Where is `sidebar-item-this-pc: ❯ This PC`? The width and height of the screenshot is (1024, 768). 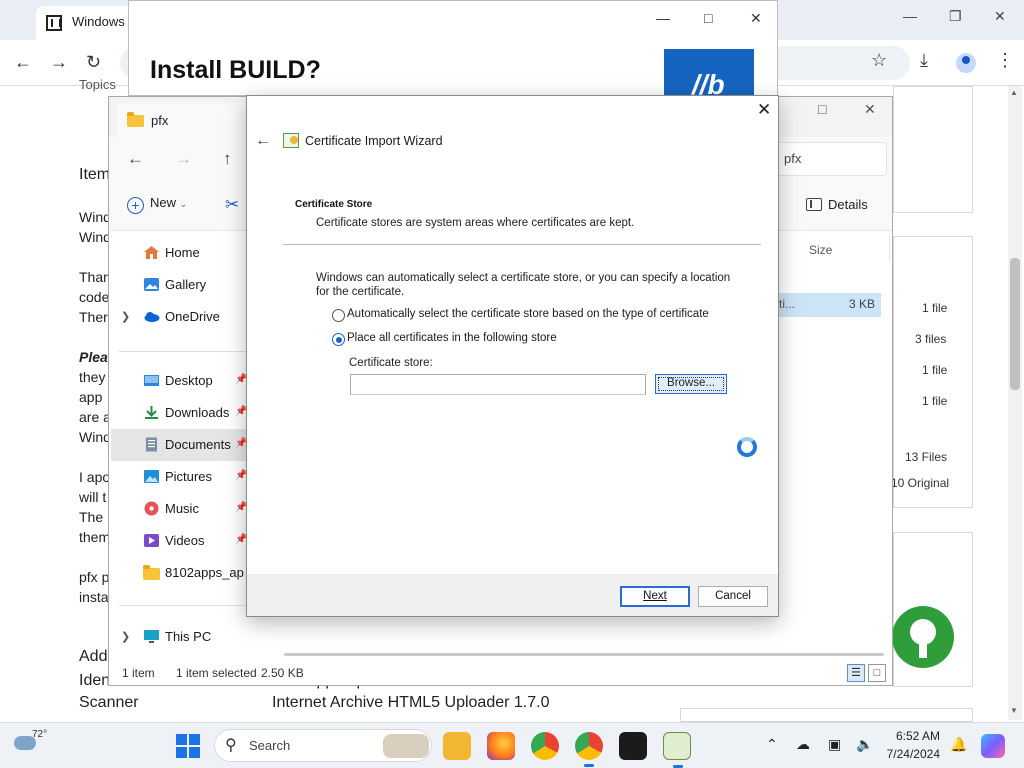 sidebar-item-this-pc: ❯ This PC is located at coordinates (180, 637).